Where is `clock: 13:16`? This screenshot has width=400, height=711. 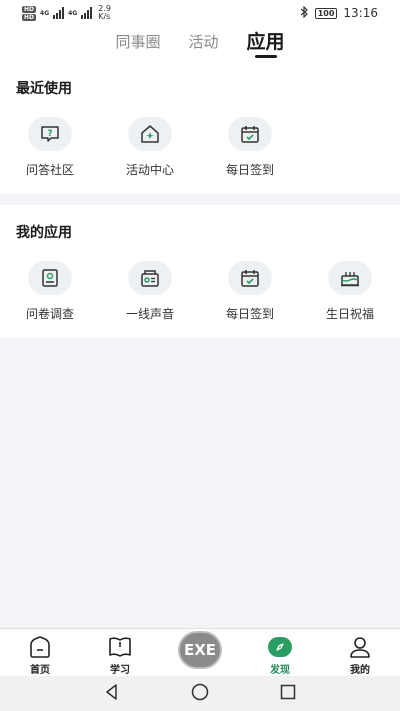 clock: 13:16 is located at coordinates (360, 13).